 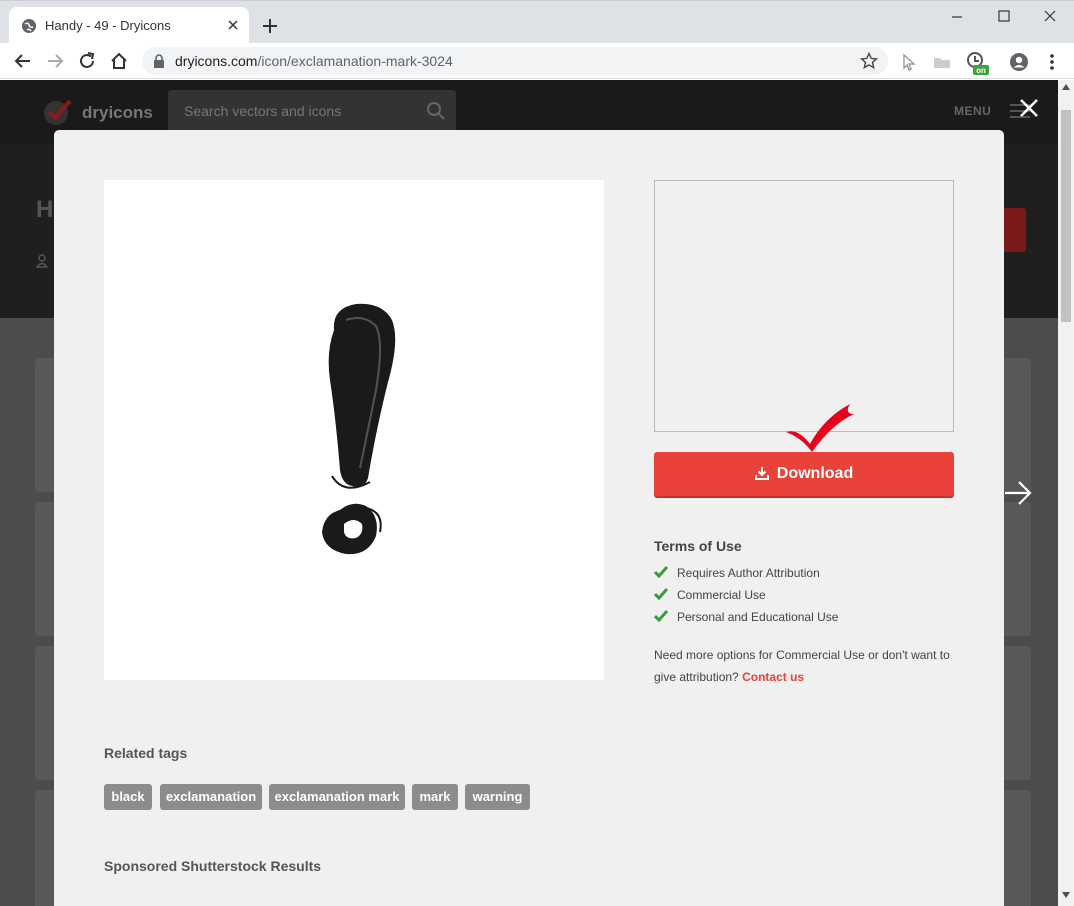 What do you see at coordinates (804, 306) in the screenshot?
I see `advertisement-slot` at bounding box center [804, 306].